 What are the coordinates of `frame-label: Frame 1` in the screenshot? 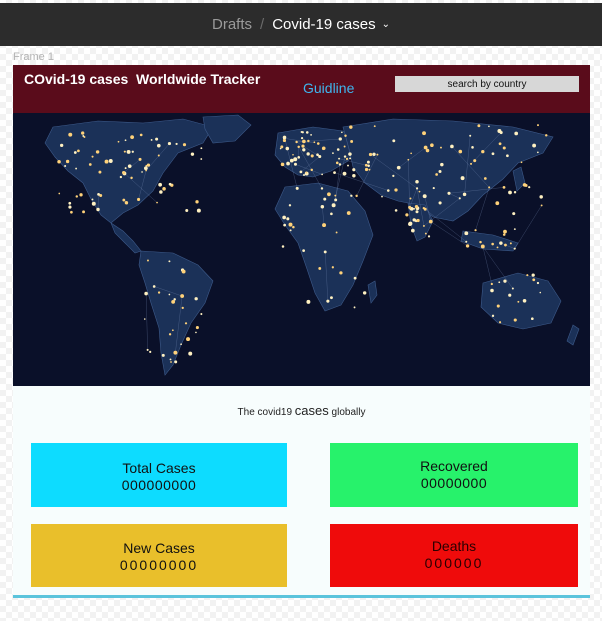 It's located at (33, 57).